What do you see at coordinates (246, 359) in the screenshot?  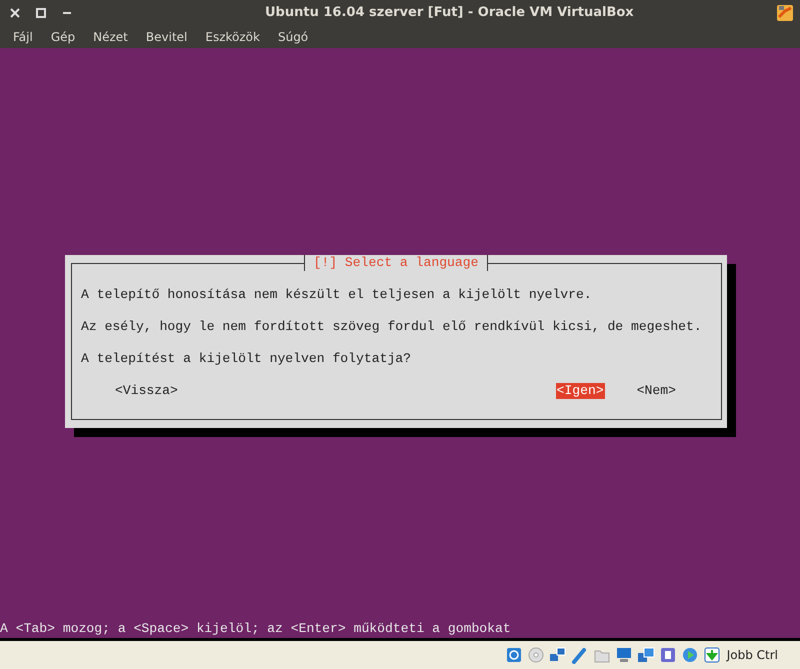 I see `dialog-text: A telepítést a kijelölt nyelven folytatja?` at bounding box center [246, 359].